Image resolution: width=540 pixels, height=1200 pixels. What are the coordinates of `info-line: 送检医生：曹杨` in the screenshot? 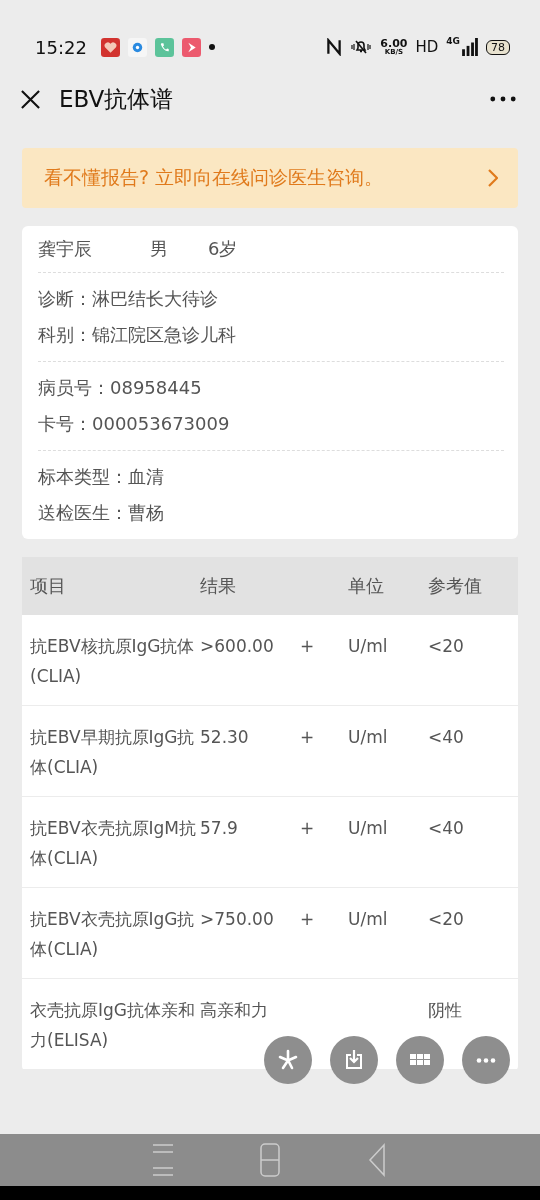 It's located at (101, 513).